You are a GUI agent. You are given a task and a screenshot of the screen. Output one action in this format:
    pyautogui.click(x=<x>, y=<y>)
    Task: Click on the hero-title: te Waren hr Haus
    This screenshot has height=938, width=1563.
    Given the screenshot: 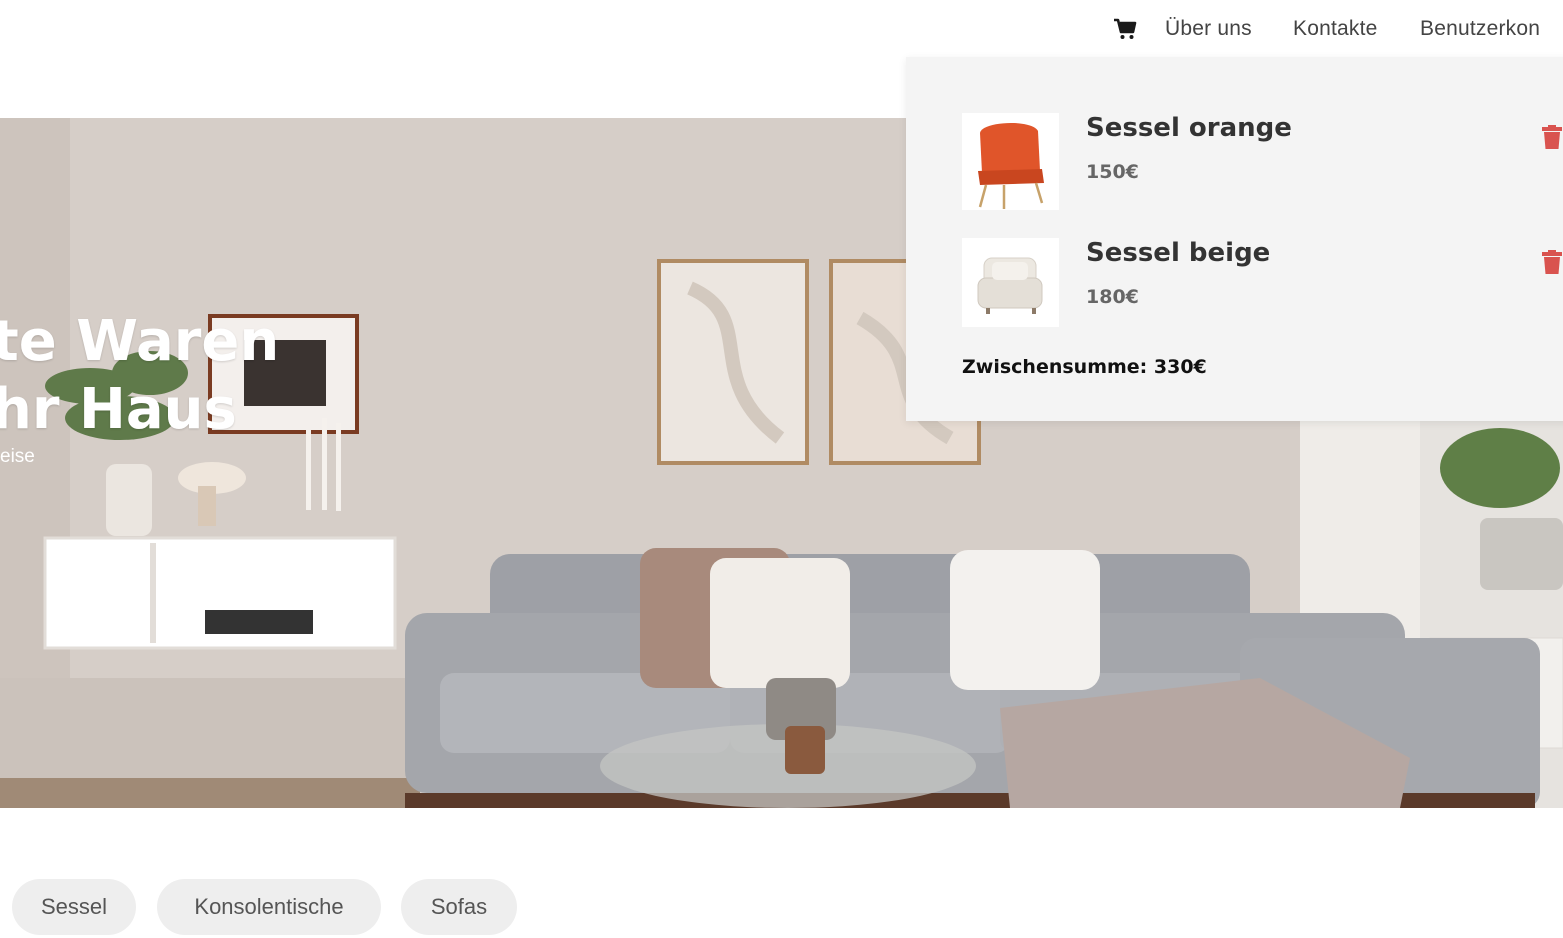 What is the action you would take?
    pyautogui.click(x=139, y=376)
    